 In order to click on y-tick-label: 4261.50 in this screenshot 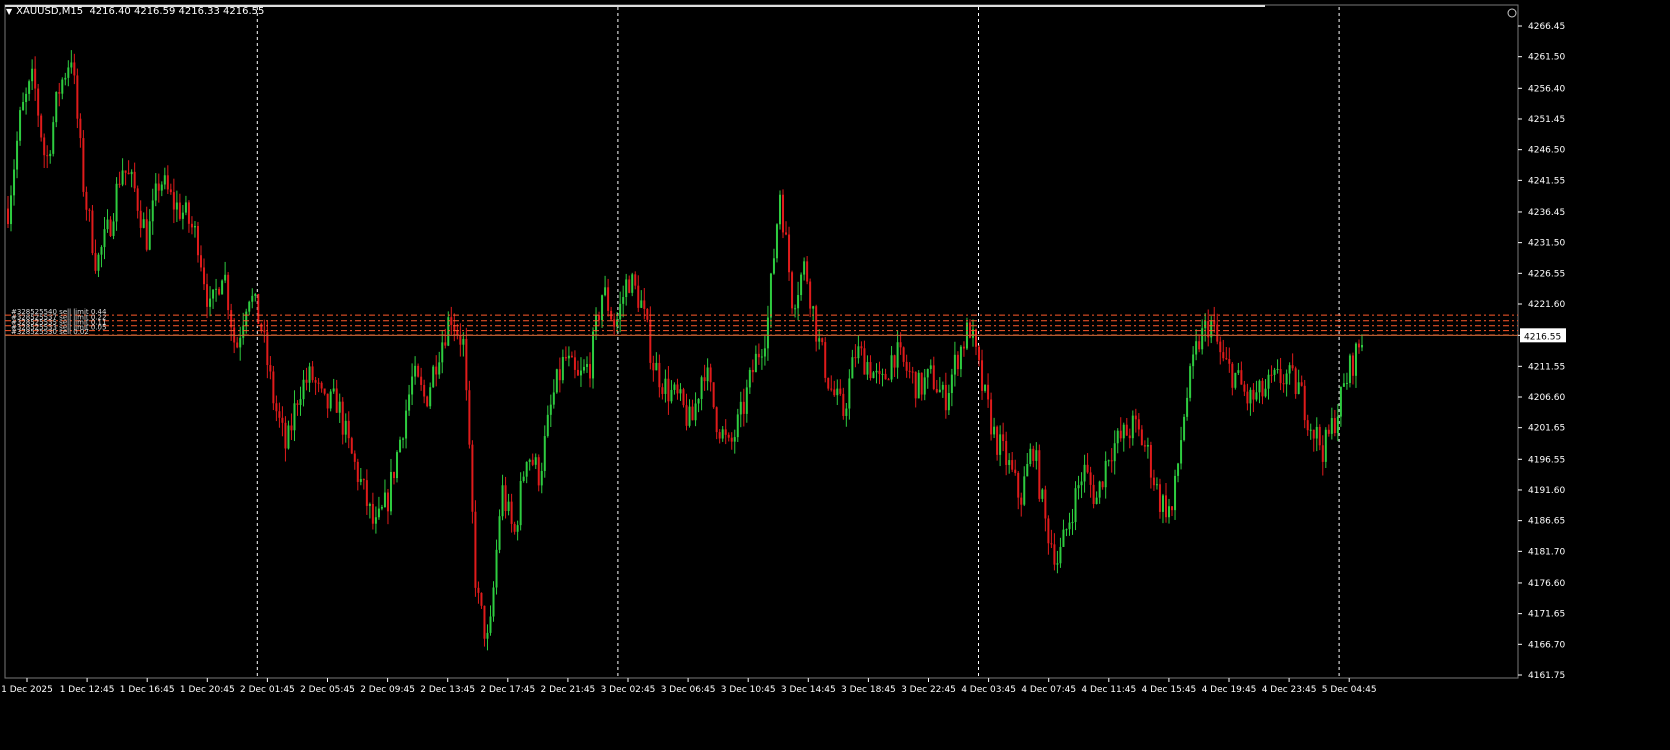, I will do `click(1546, 58)`.